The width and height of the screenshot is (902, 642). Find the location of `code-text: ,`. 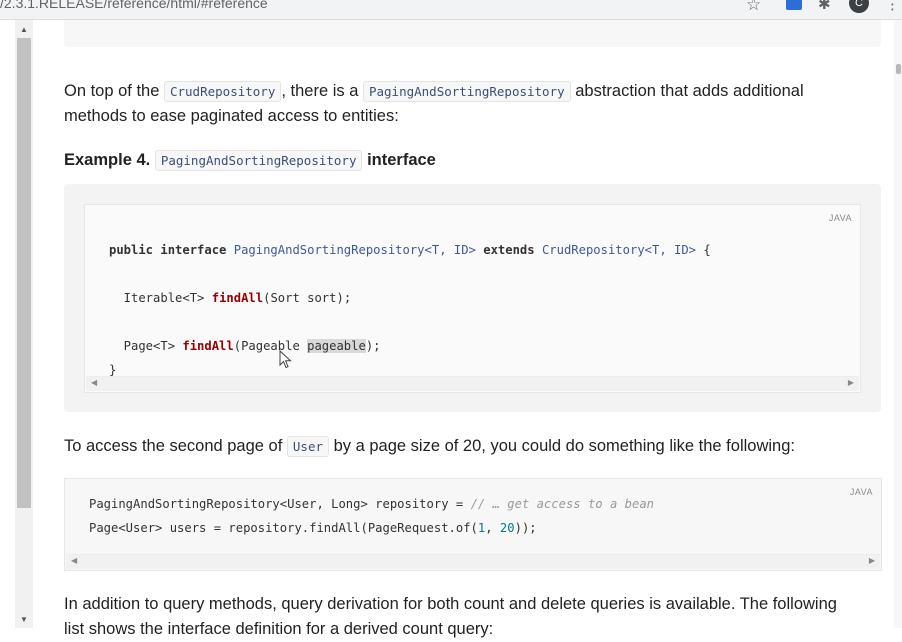

code-text: , is located at coordinates (492, 528).